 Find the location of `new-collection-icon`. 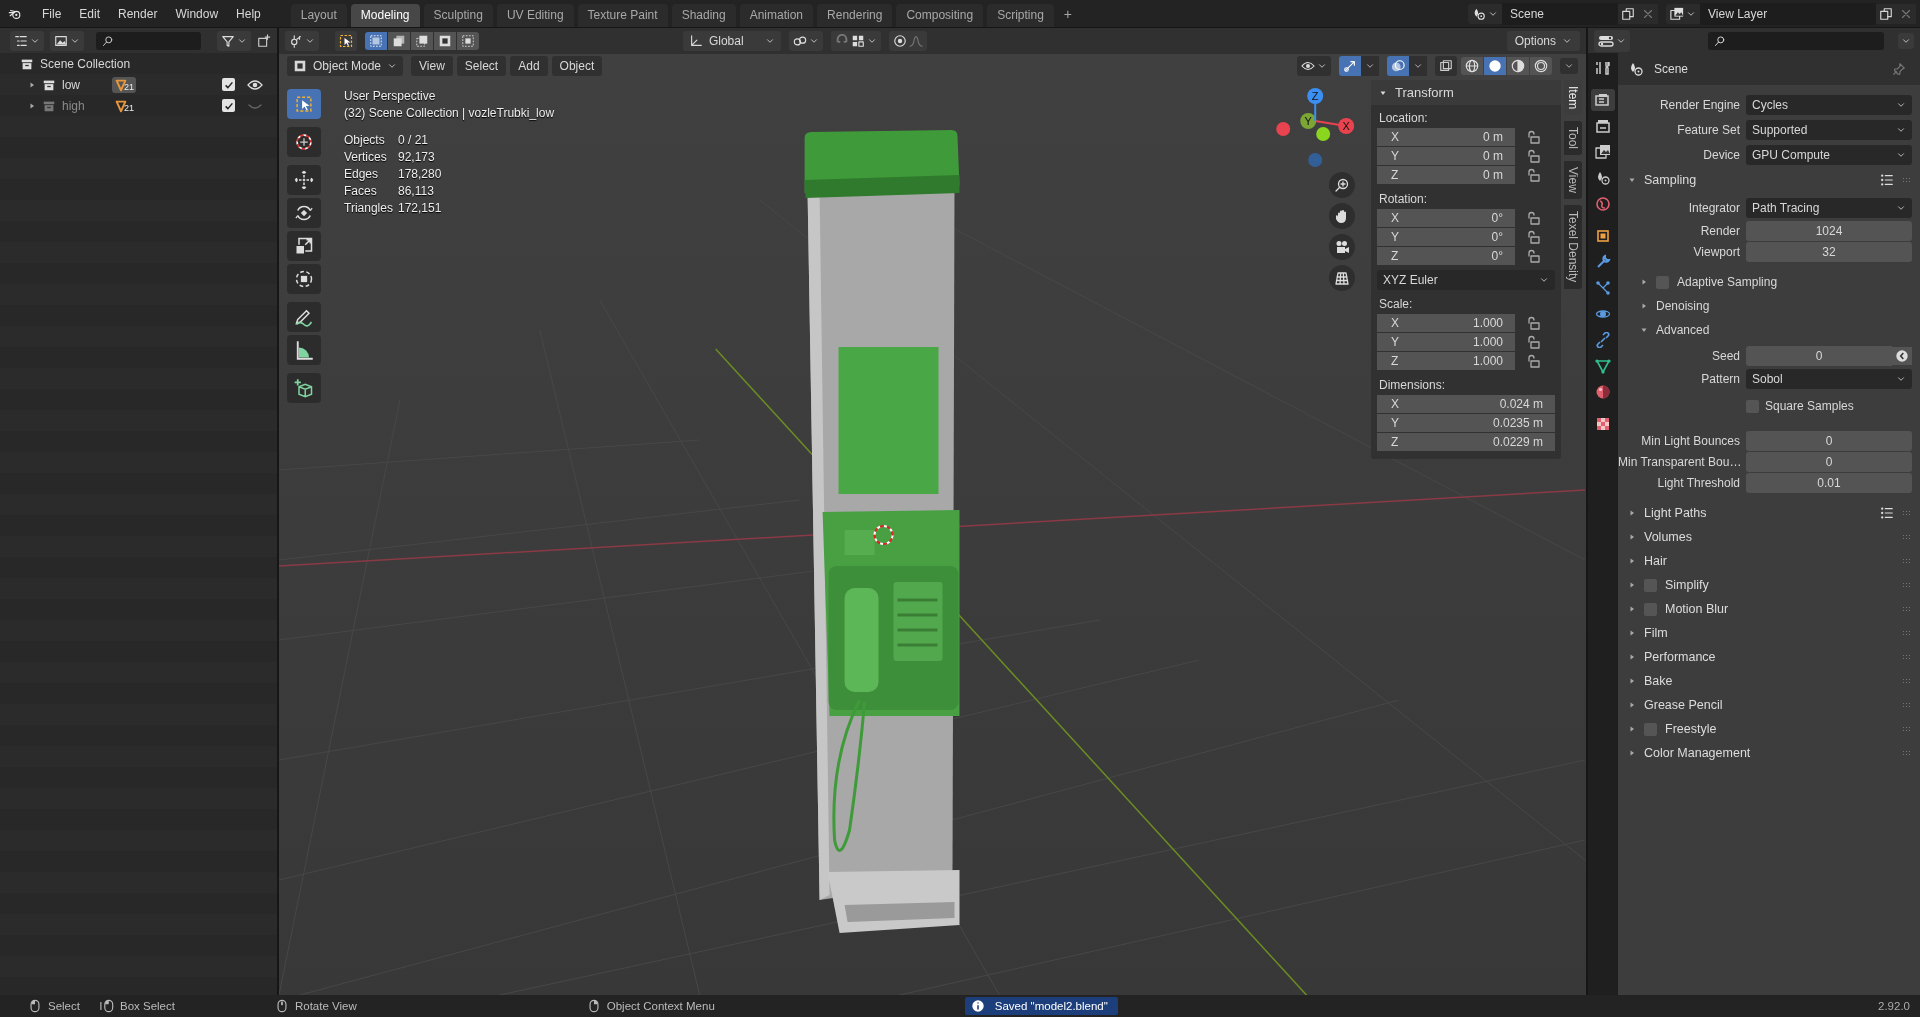

new-collection-icon is located at coordinates (264, 40).